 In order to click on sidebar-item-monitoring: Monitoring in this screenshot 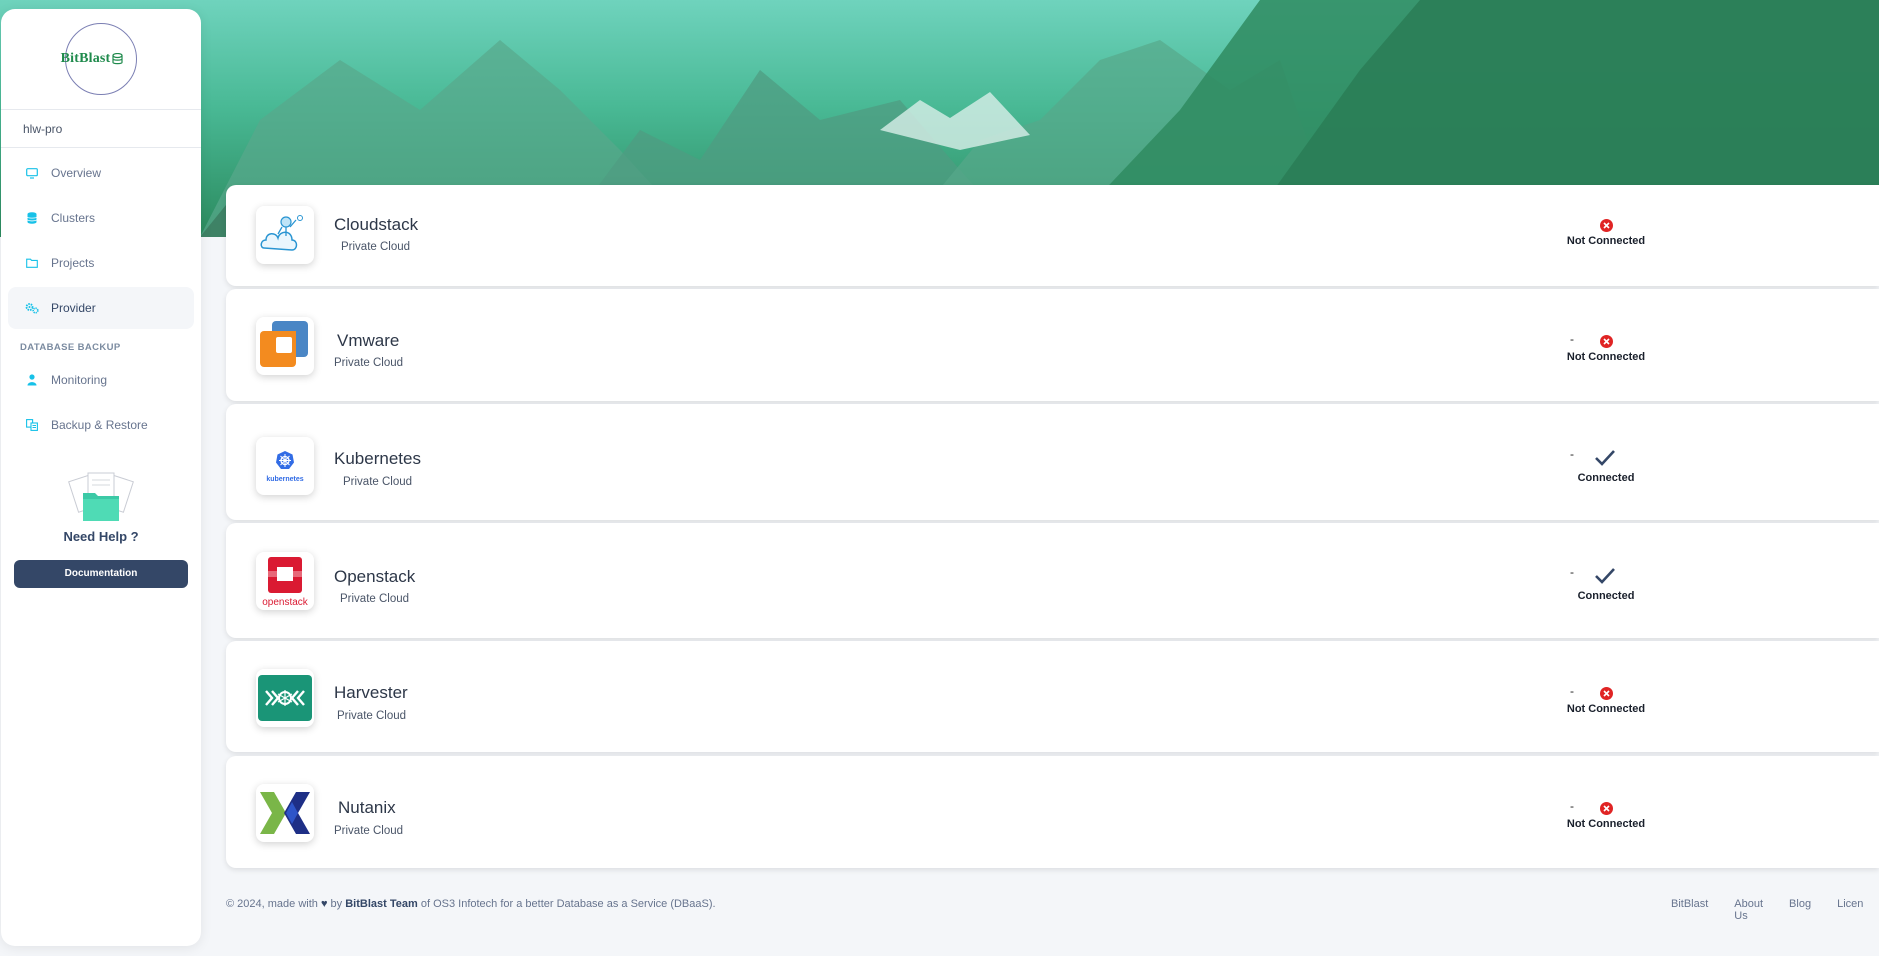, I will do `click(101, 380)`.